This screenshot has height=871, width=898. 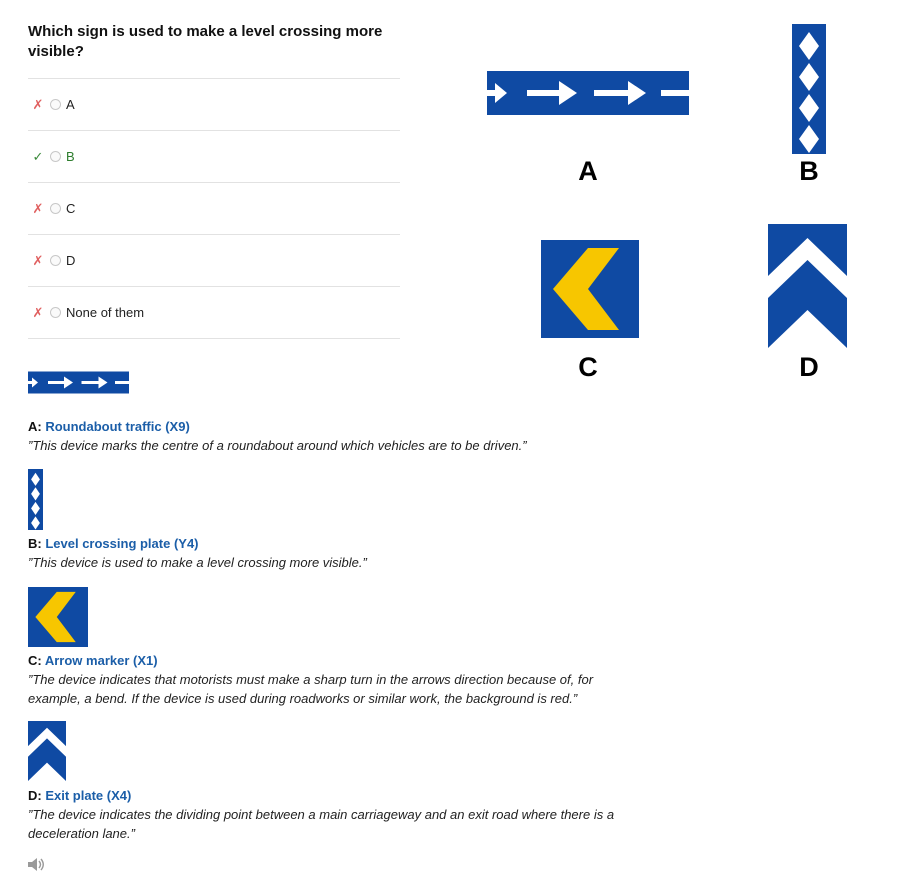 I want to click on sign-b-letter: B, so click(x=809, y=171).